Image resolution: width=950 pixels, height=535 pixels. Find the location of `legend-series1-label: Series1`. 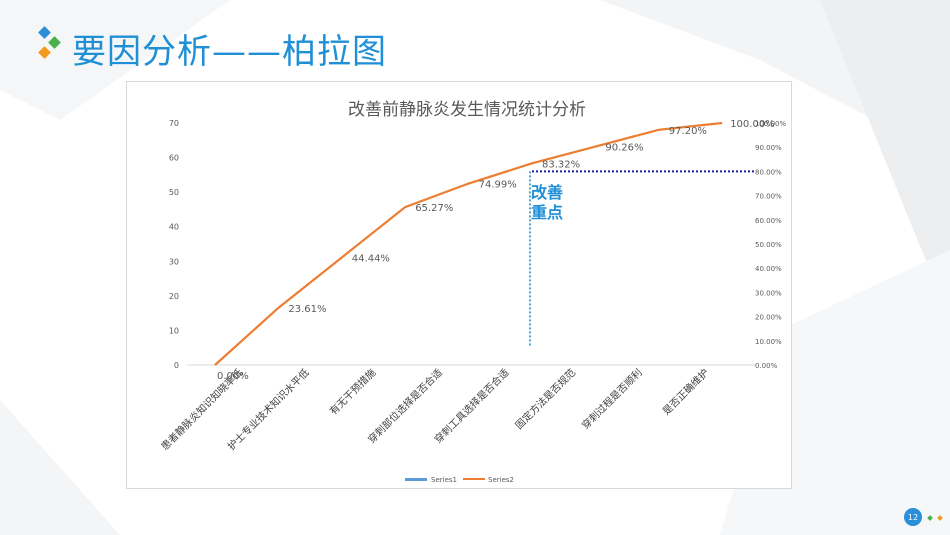

legend-series1-label: Series1 is located at coordinates (444, 480).